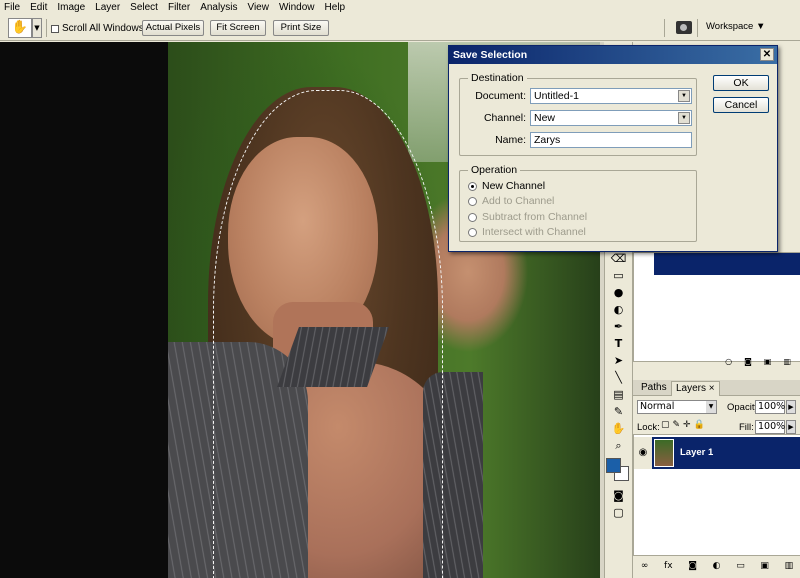 The height and width of the screenshot is (578, 800). Describe the element at coordinates (71, 7) in the screenshot. I see `menu-image: Image` at that location.